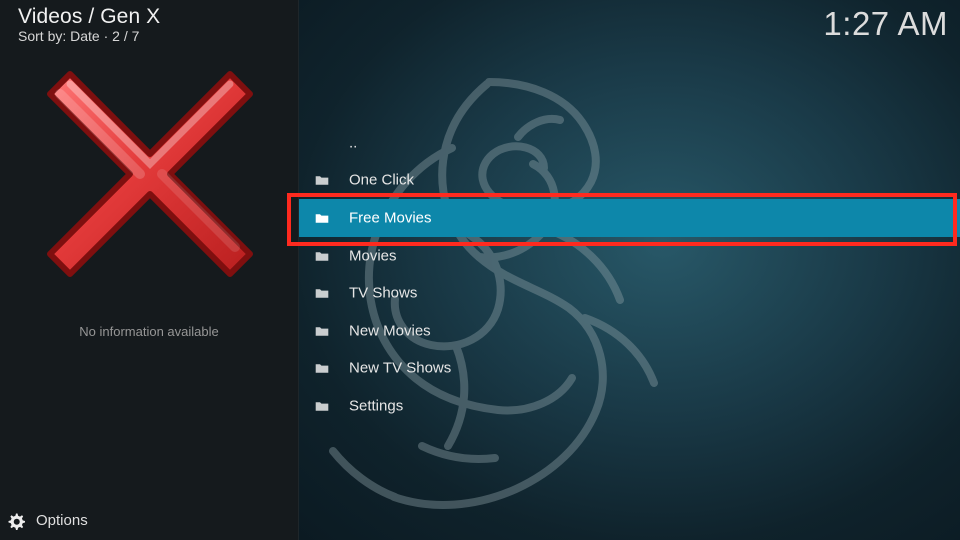 The image size is (960, 540). What do you see at coordinates (89, 16) in the screenshot?
I see `page-title: Videos / Gen X` at bounding box center [89, 16].